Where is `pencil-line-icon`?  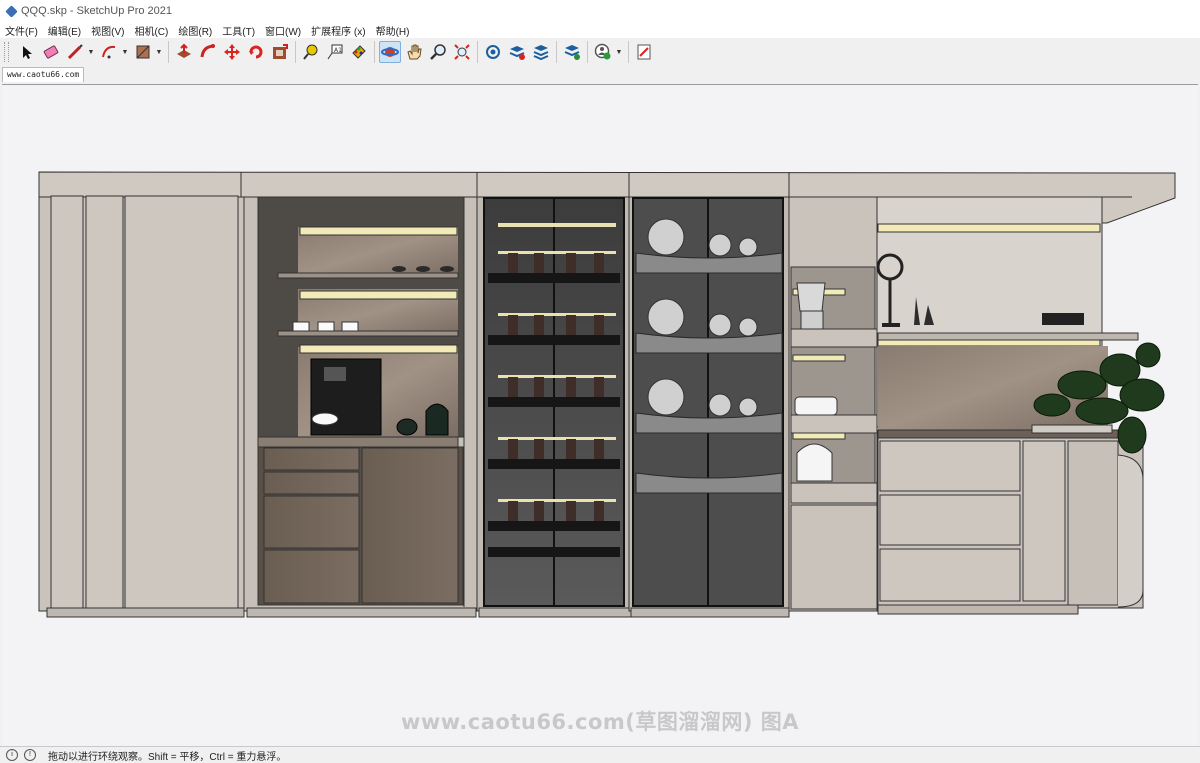
pencil-line-icon is located at coordinates (75, 52).